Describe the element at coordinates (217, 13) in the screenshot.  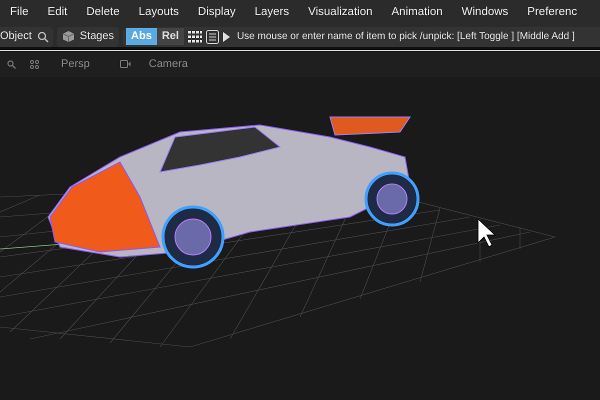
I see `menu-item: Display` at that location.